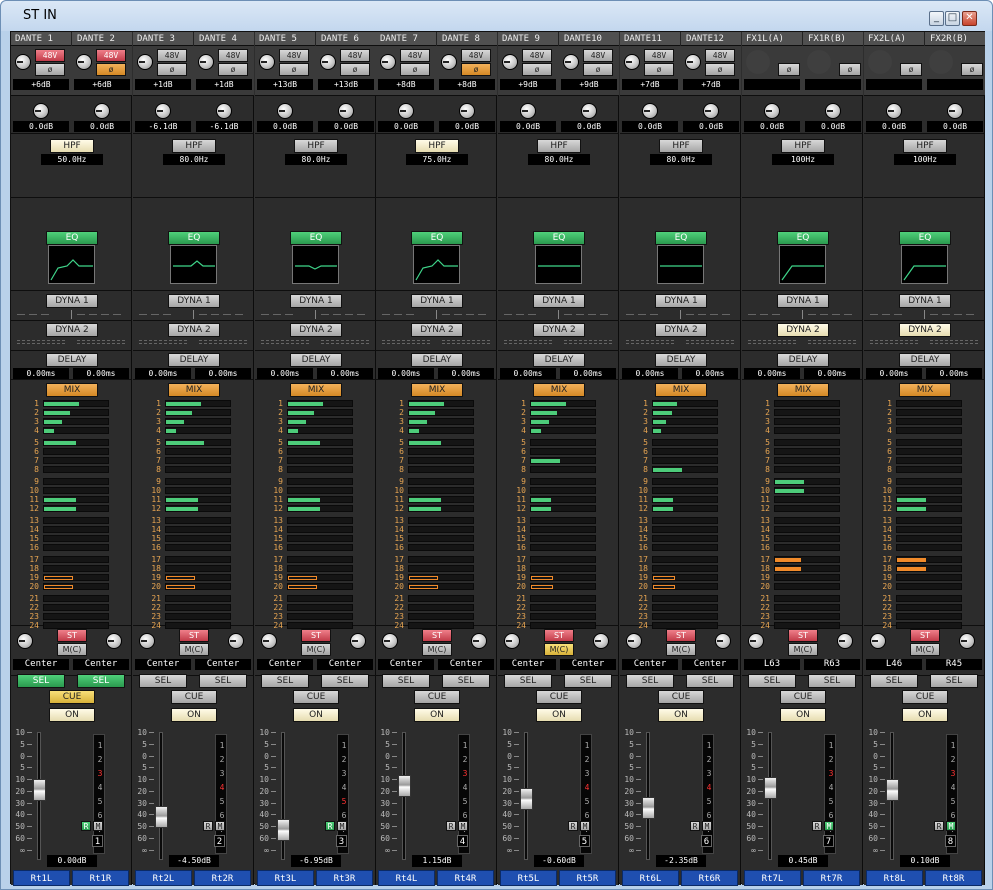 This screenshot has height=890, width=993. Describe the element at coordinates (435, 586) in the screenshot. I see `mix-send-row: 20` at that location.